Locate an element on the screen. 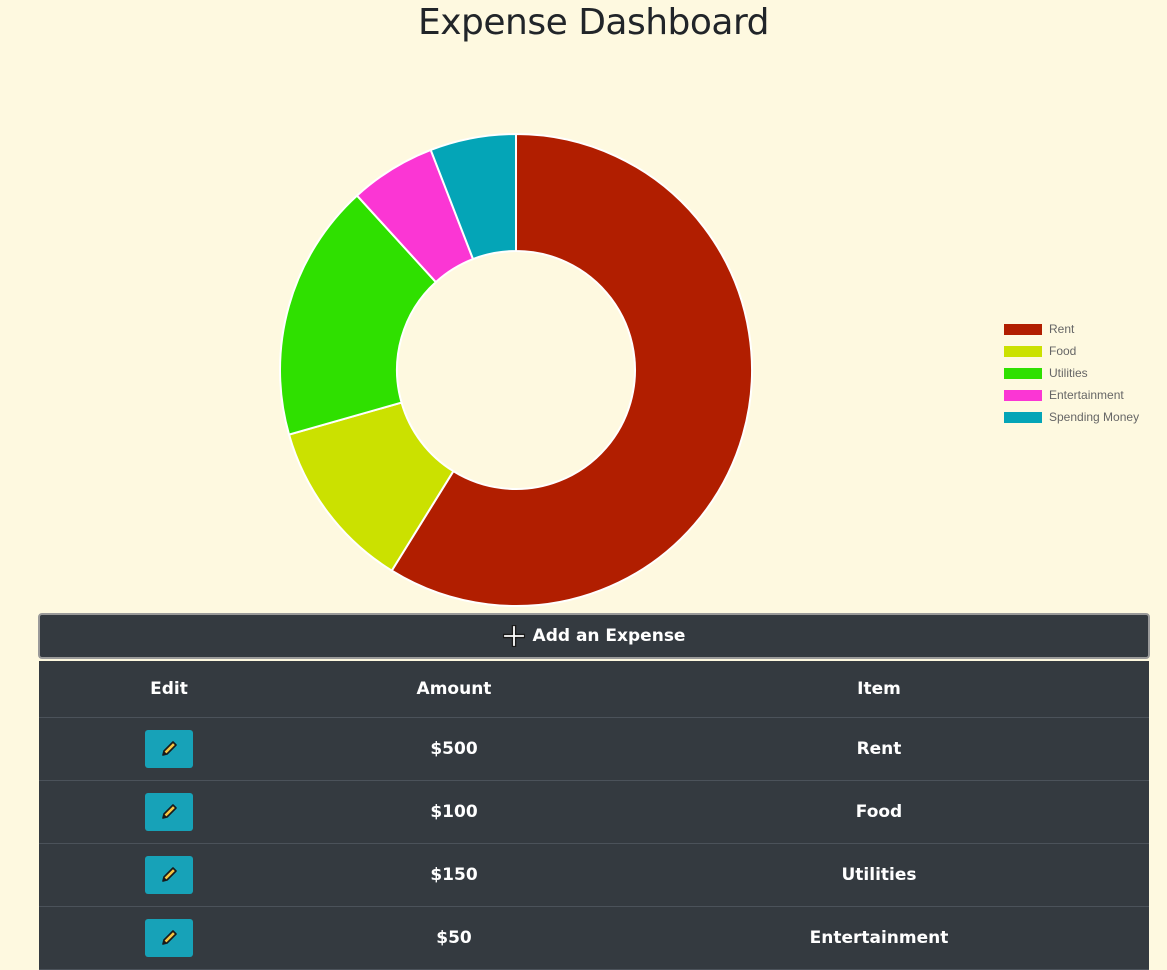  amount-cell: $100 is located at coordinates (454, 812).